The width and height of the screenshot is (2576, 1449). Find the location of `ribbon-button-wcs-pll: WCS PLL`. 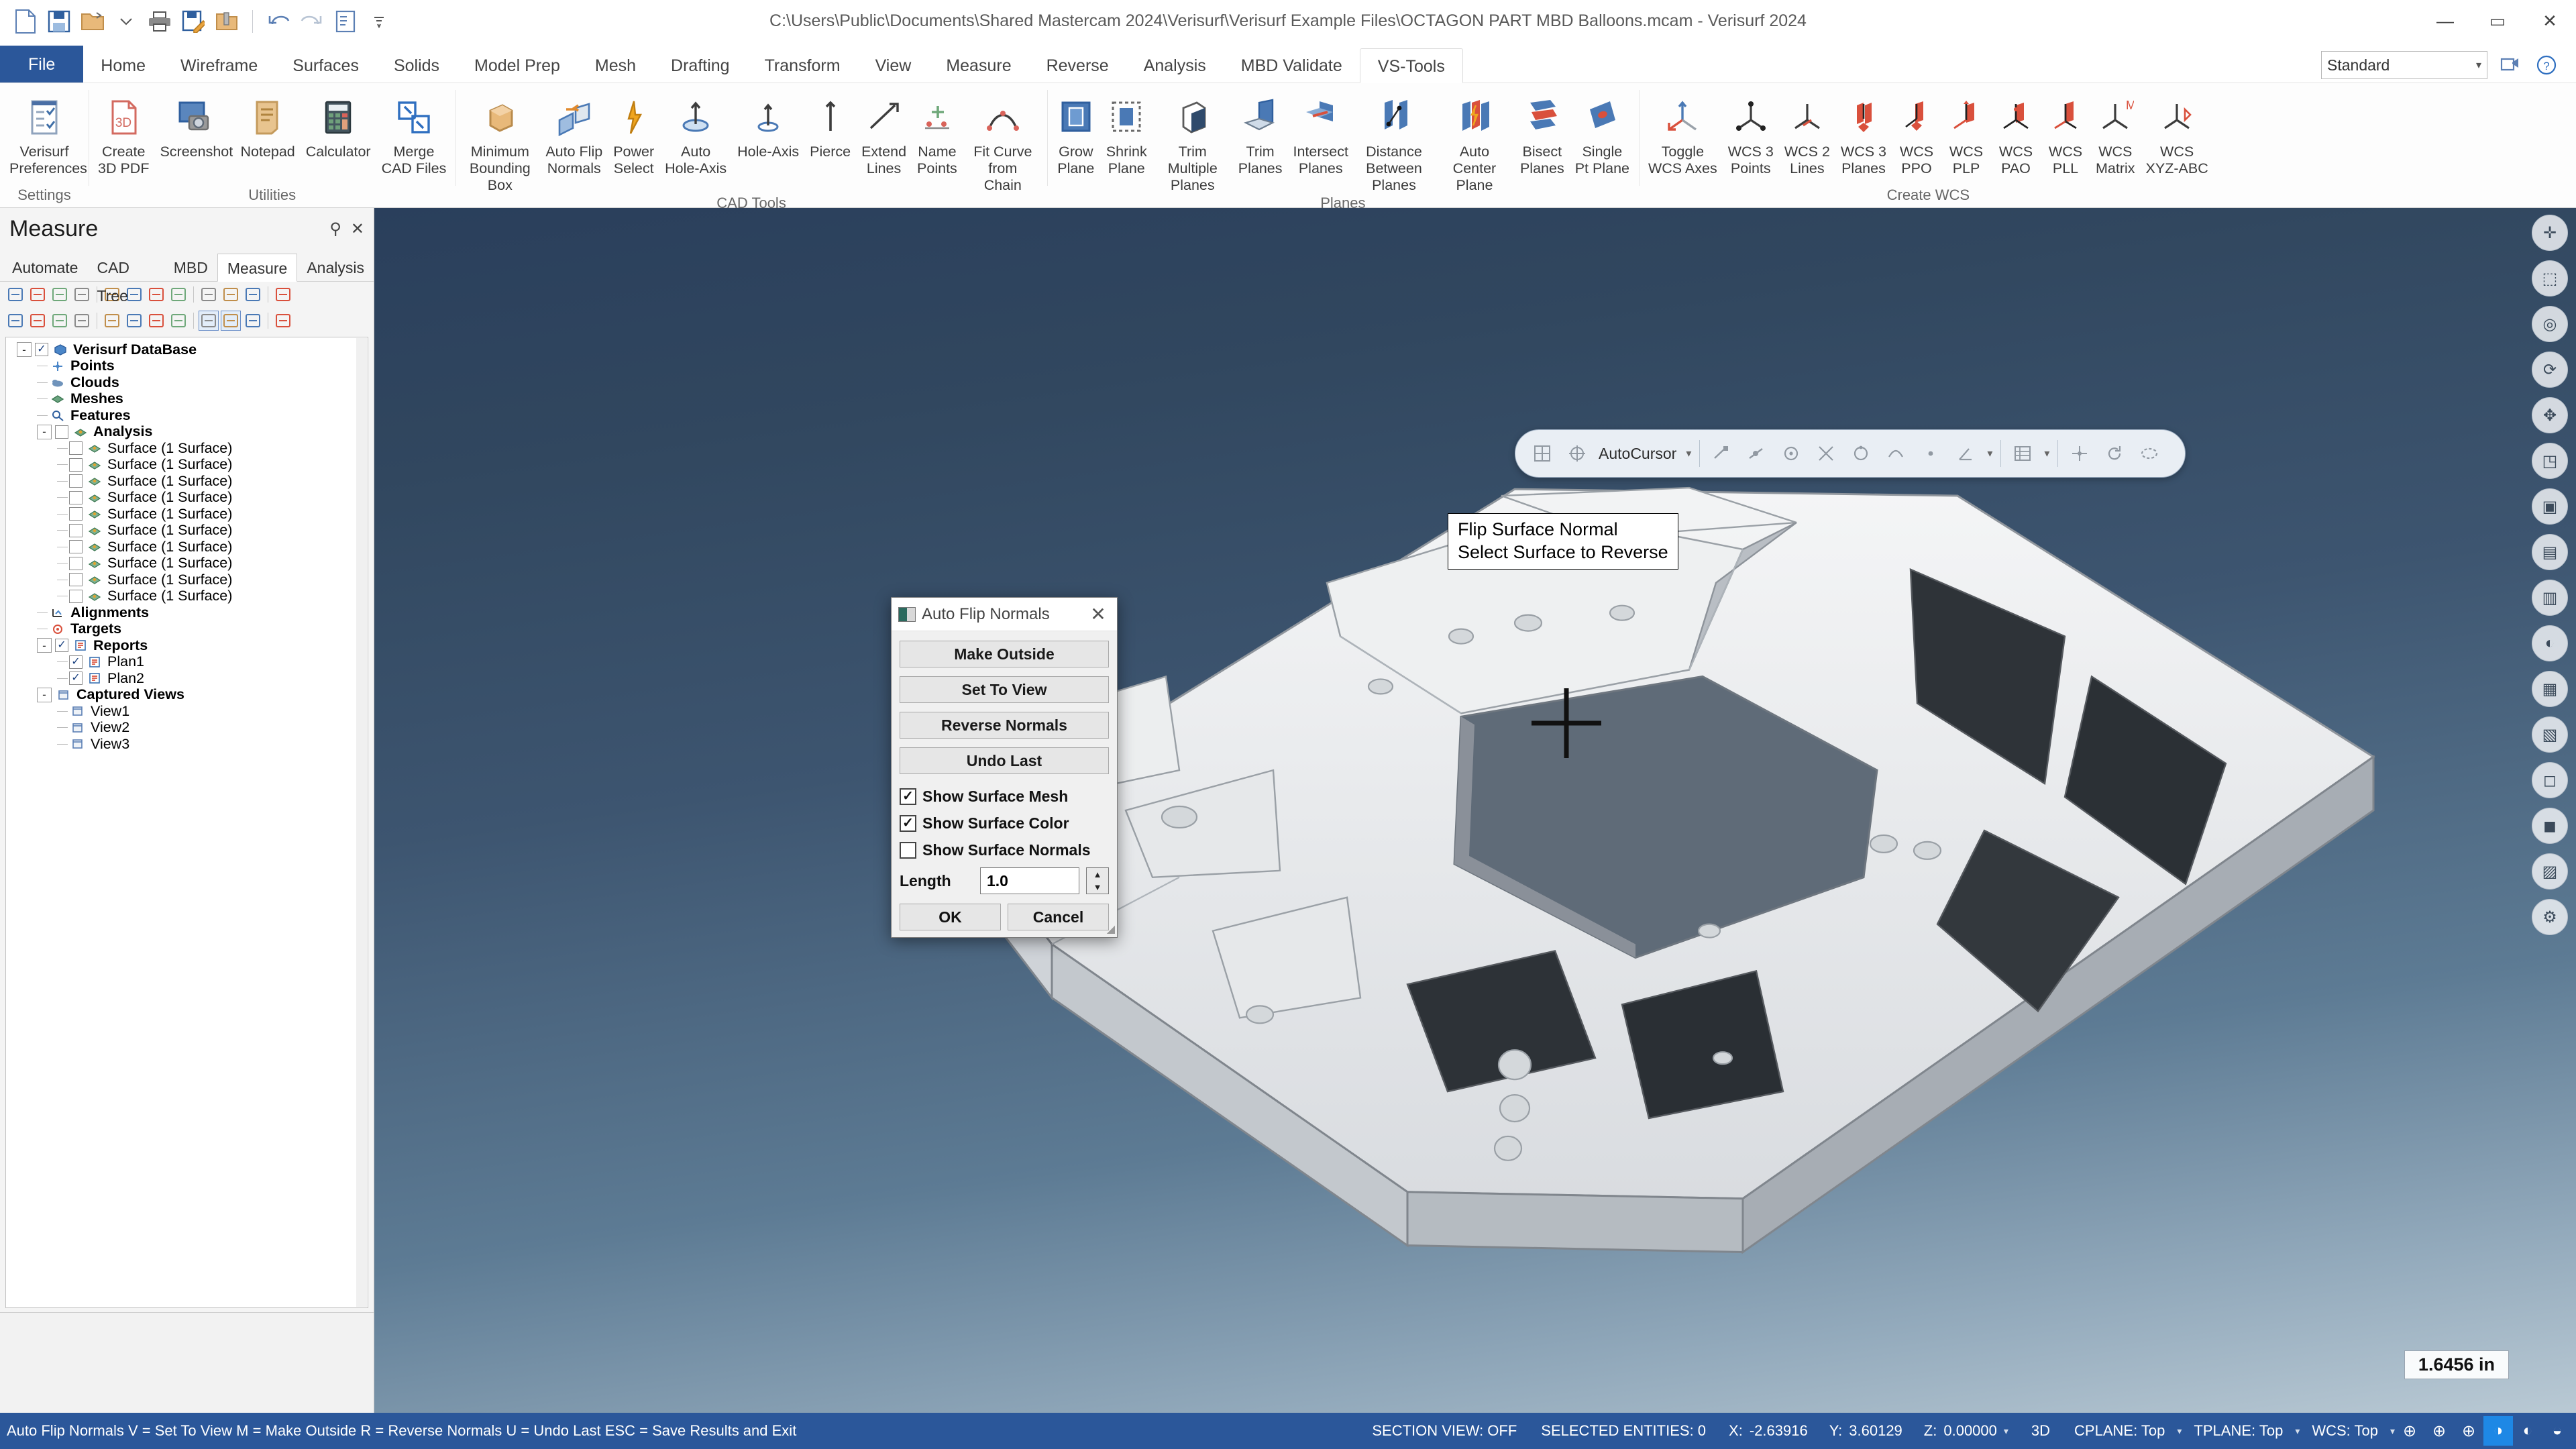

ribbon-button-wcs-pll: WCS PLL is located at coordinates (2065, 134).